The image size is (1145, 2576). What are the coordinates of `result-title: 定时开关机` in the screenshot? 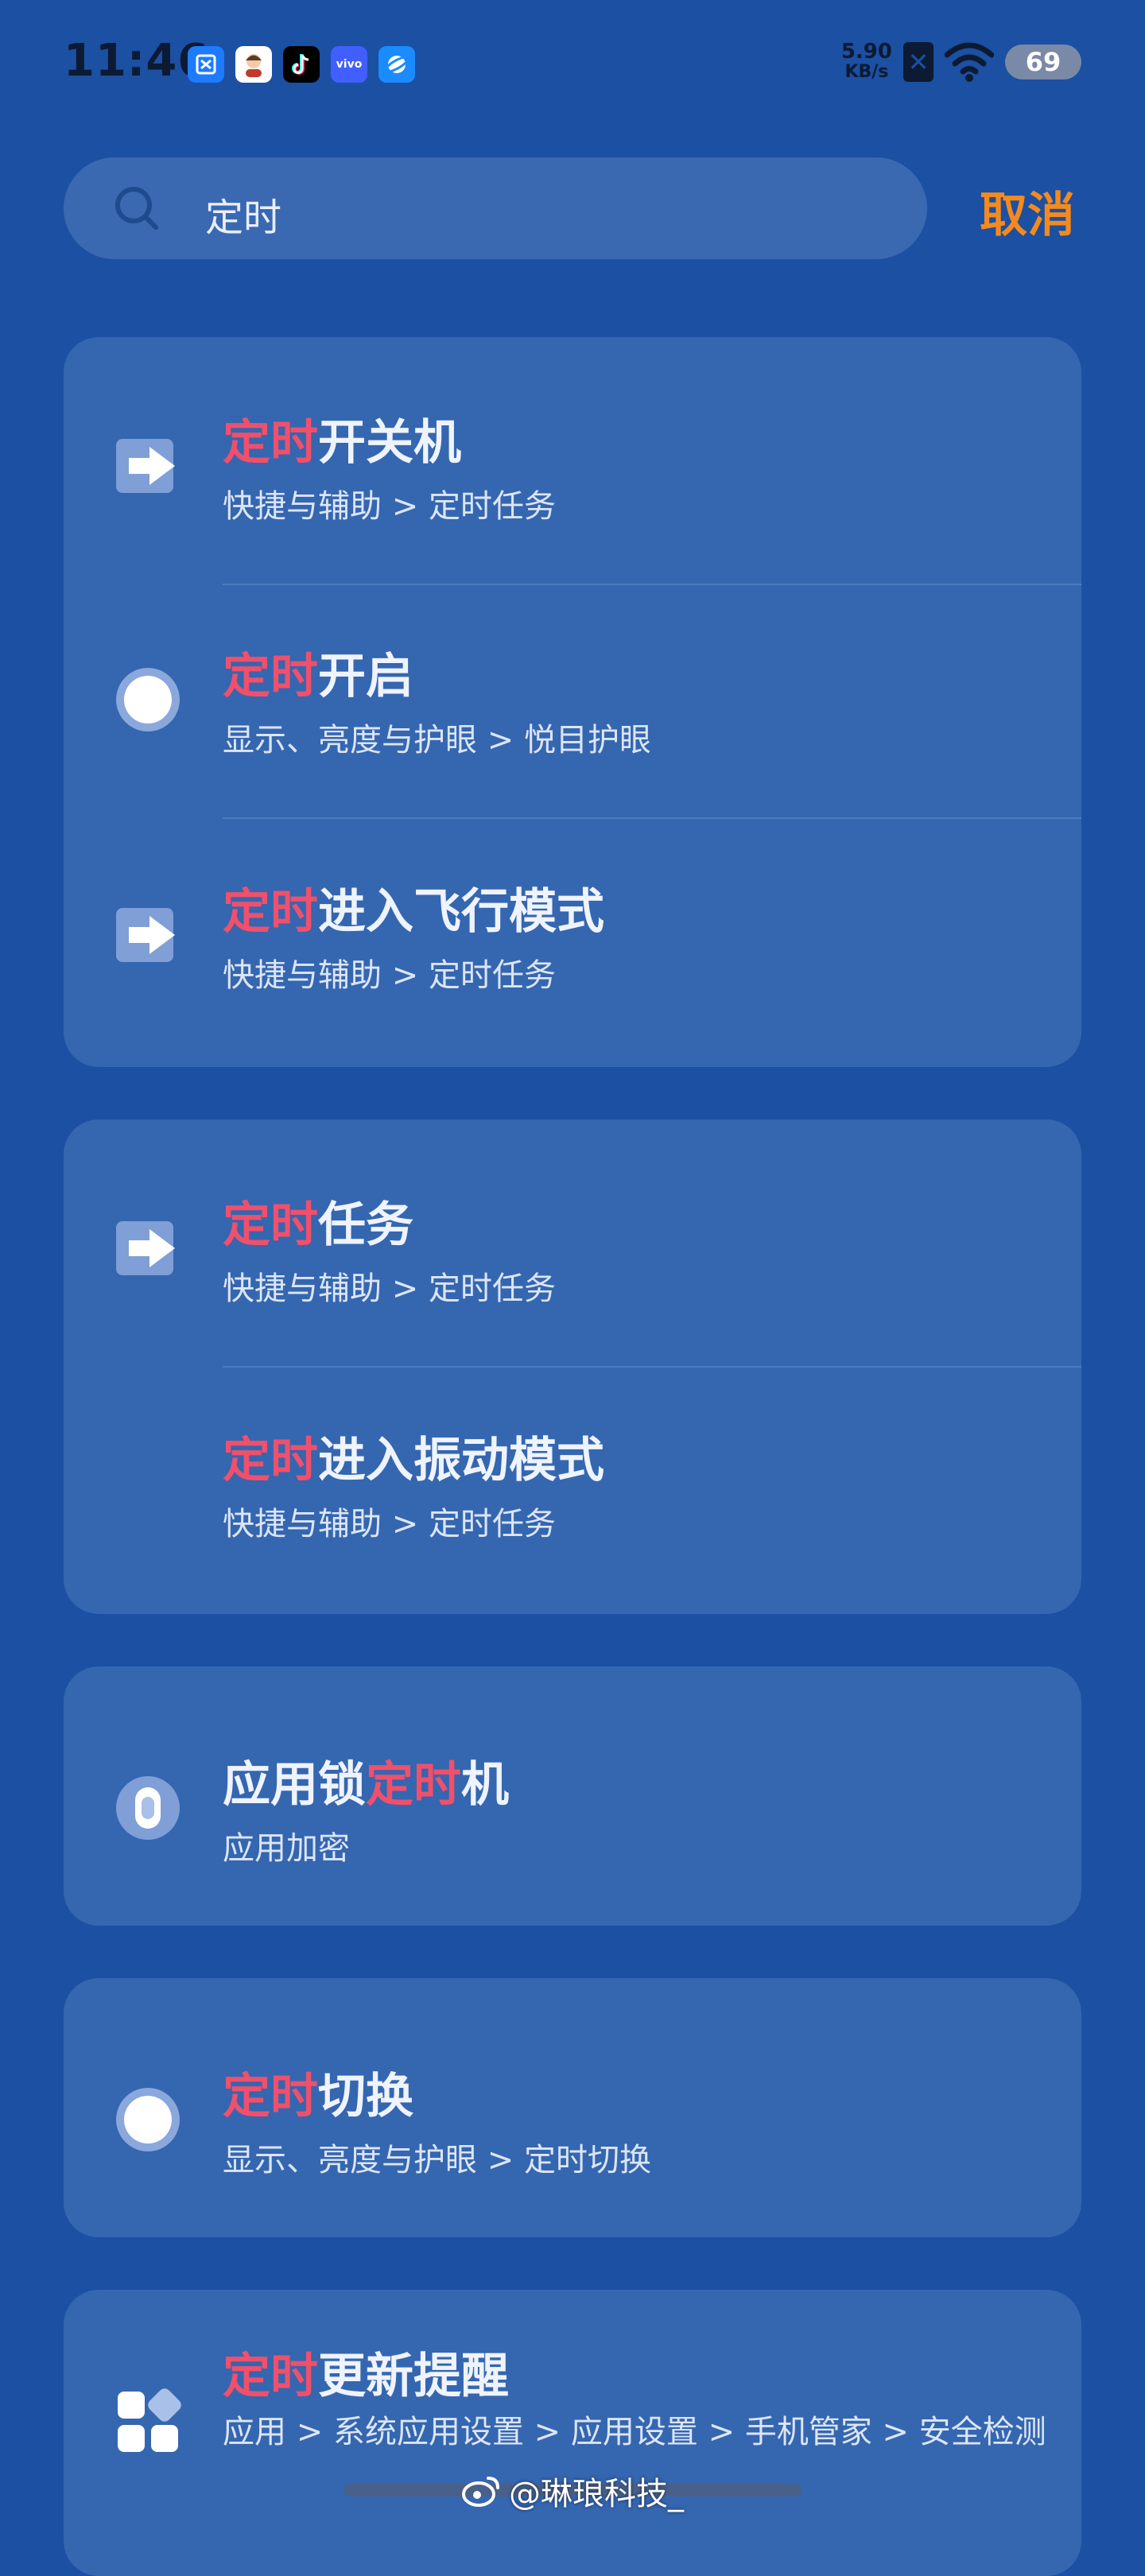 It's located at (342, 443).